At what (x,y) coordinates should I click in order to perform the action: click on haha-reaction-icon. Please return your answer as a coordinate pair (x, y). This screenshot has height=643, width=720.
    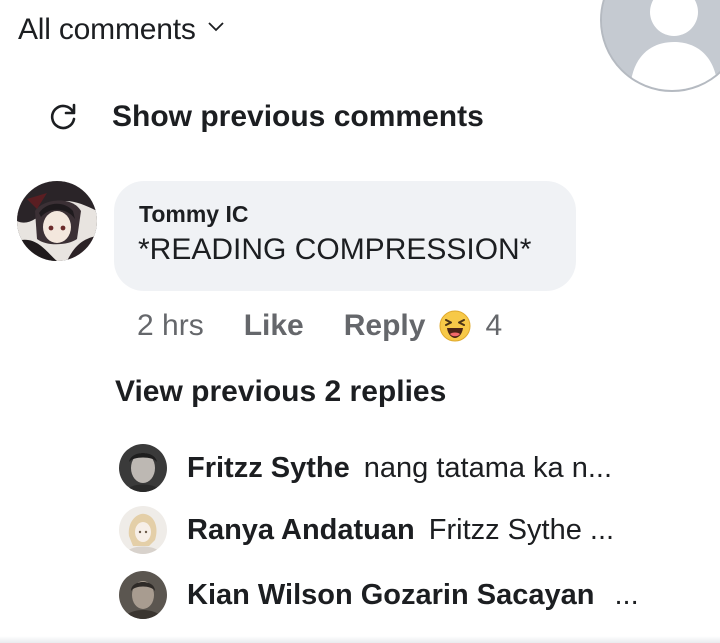
    Looking at the image, I should click on (455, 326).